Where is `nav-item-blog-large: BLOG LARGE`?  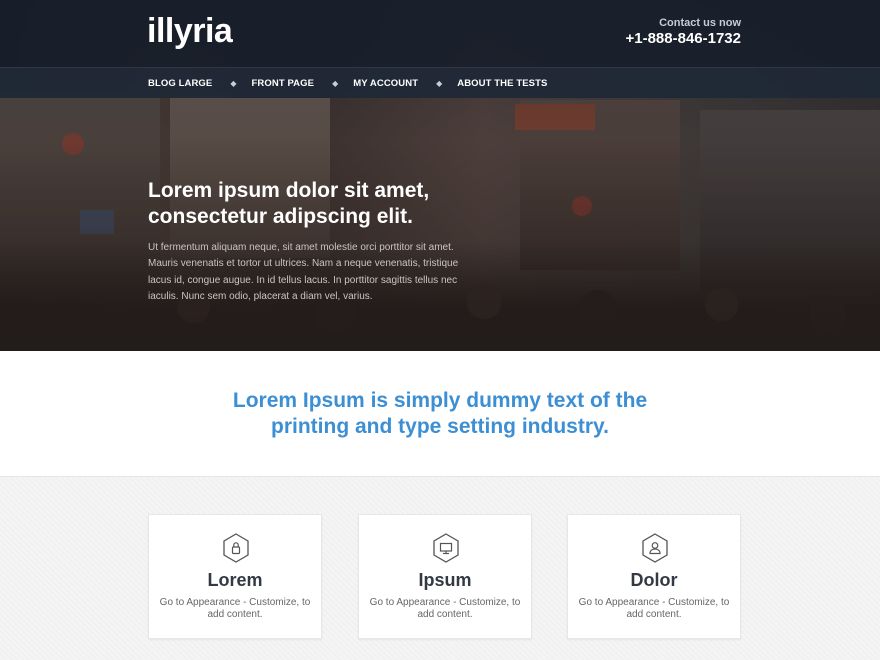 nav-item-blog-large: BLOG LARGE is located at coordinates (180, 83).